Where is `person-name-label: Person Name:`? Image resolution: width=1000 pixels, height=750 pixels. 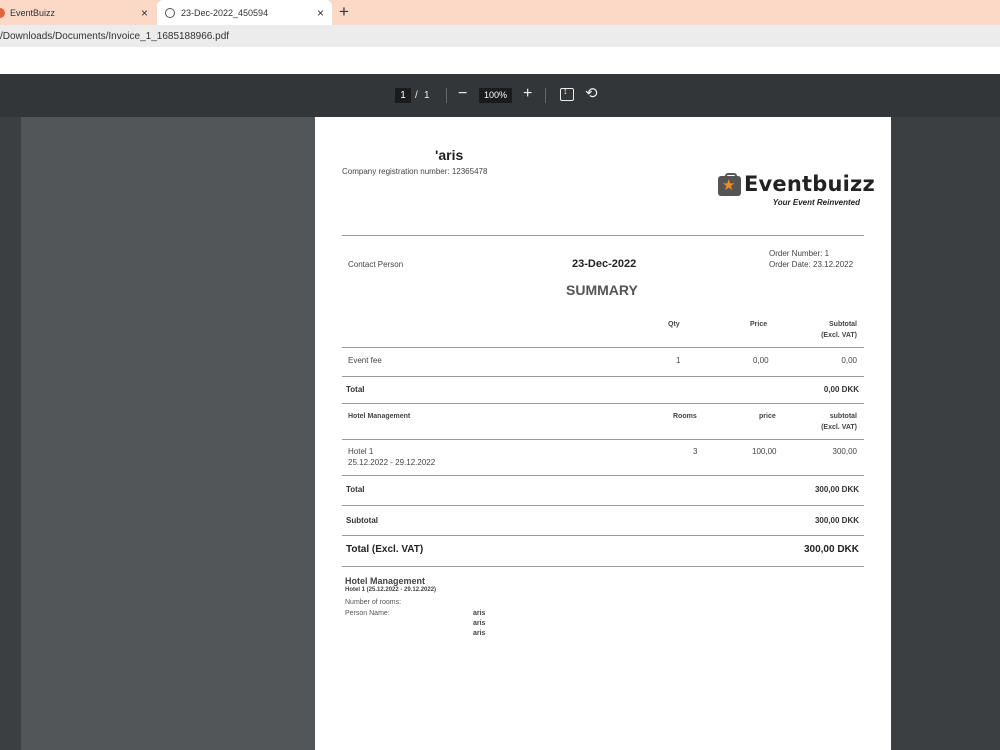
person-name-label: Person Name: is located at coordinates (367, 613).